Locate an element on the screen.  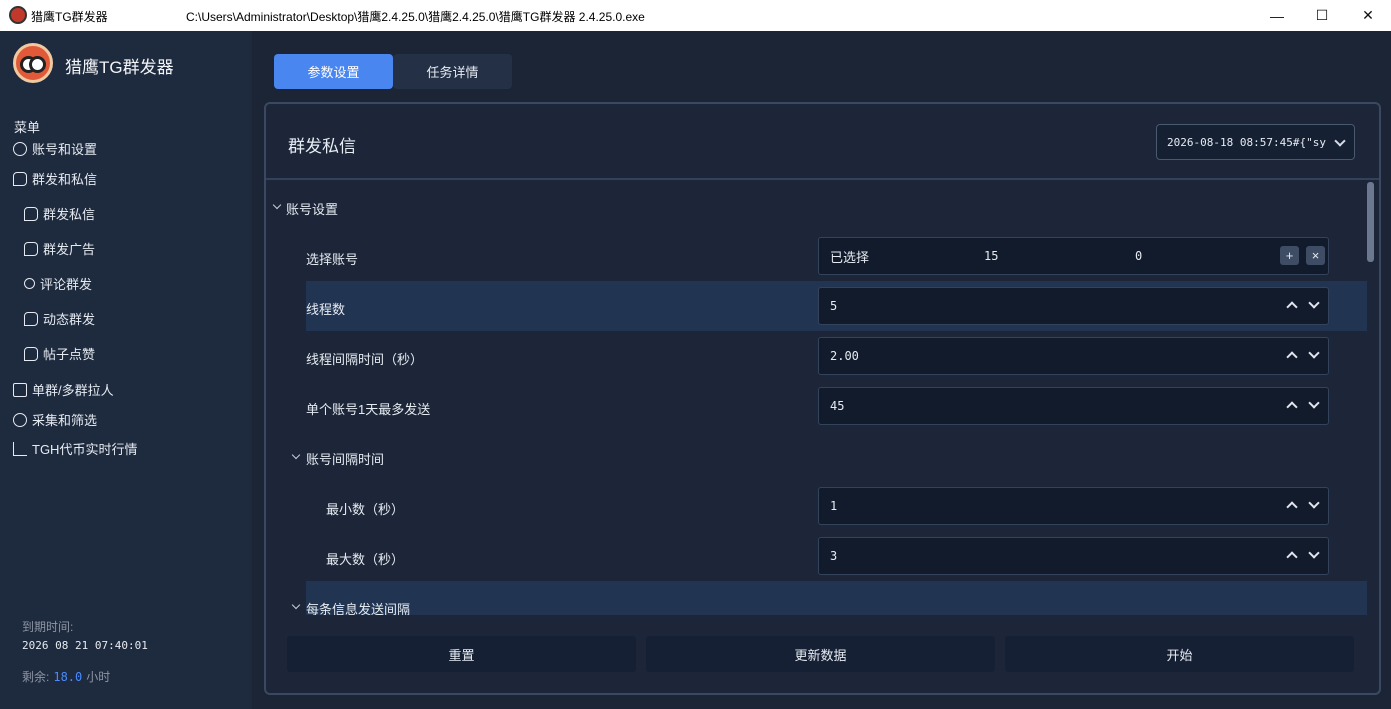
thread-interval-value: 2.00 is located at coordinates (844, 356).